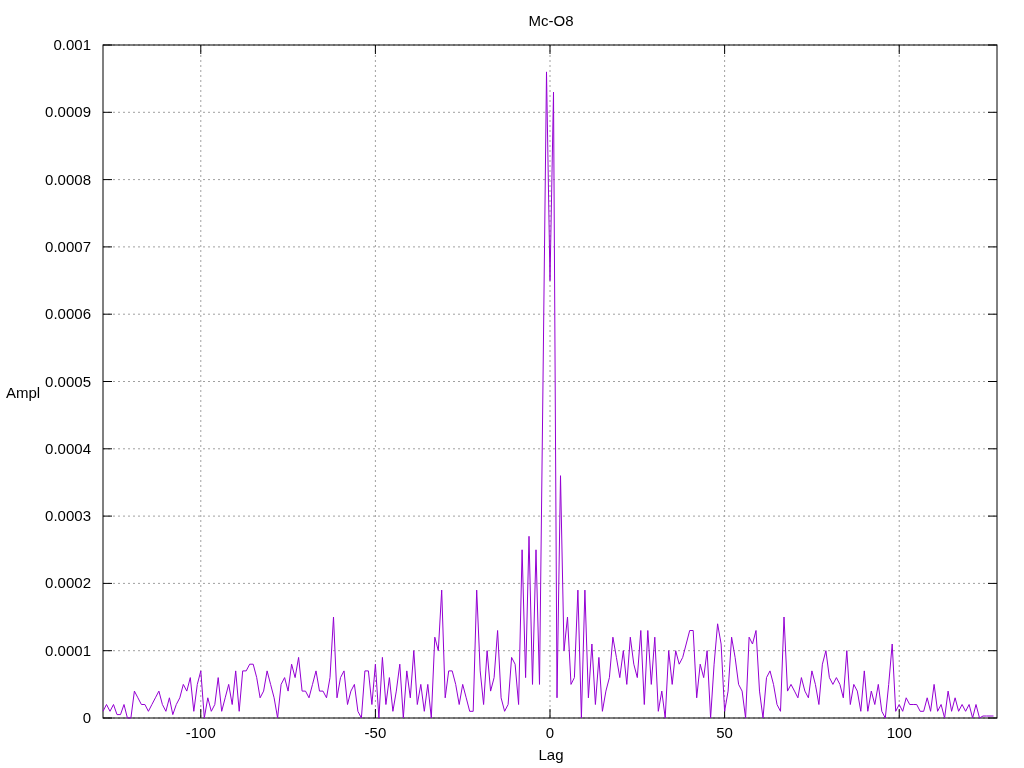 The image size is (1024, 768). Describe the element at coordinates (68, 179) in the screenshot. I see `y-tick-label: 0.0008` at that location.